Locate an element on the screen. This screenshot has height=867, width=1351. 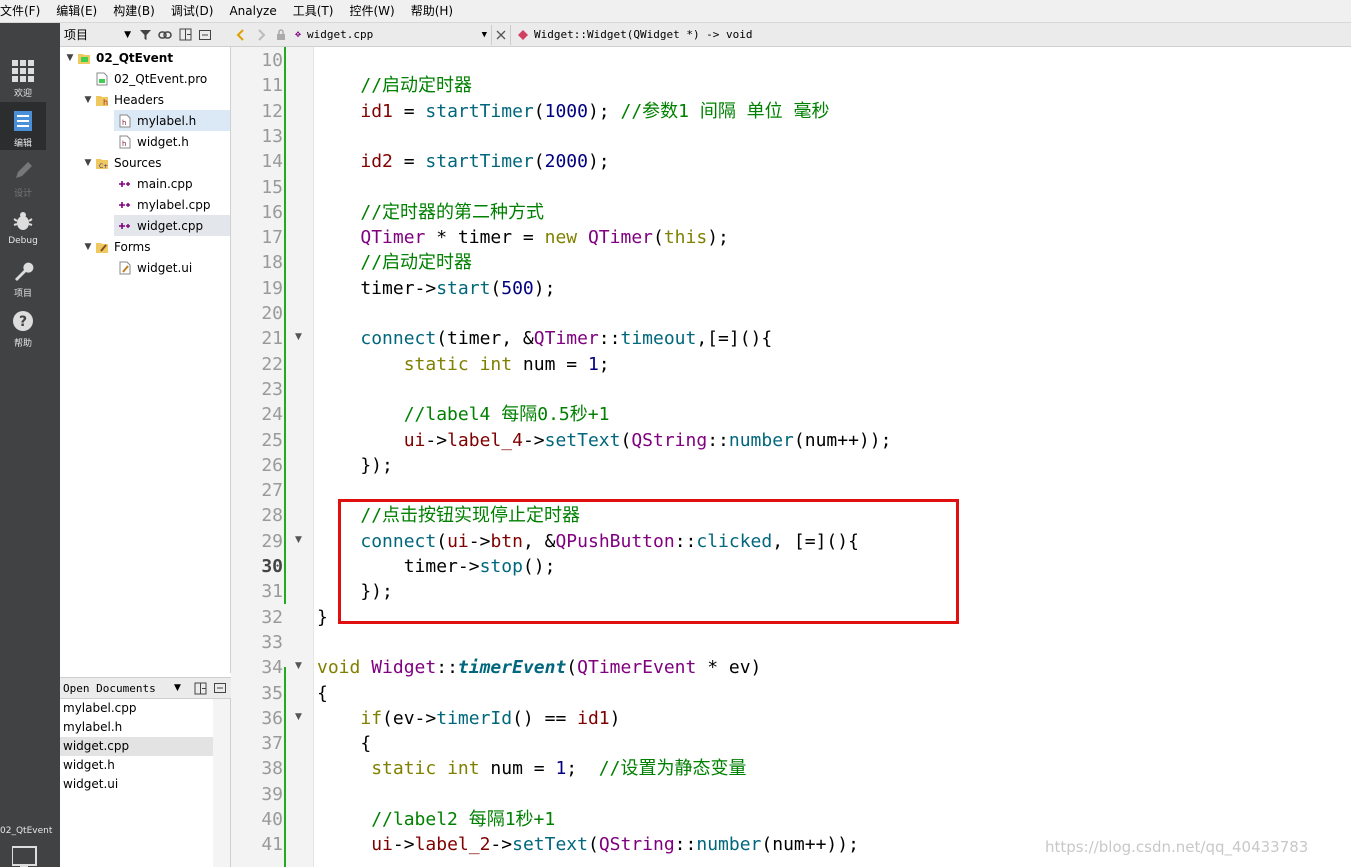
code-line: timer->start(500); is located at coordinates (436, 288).